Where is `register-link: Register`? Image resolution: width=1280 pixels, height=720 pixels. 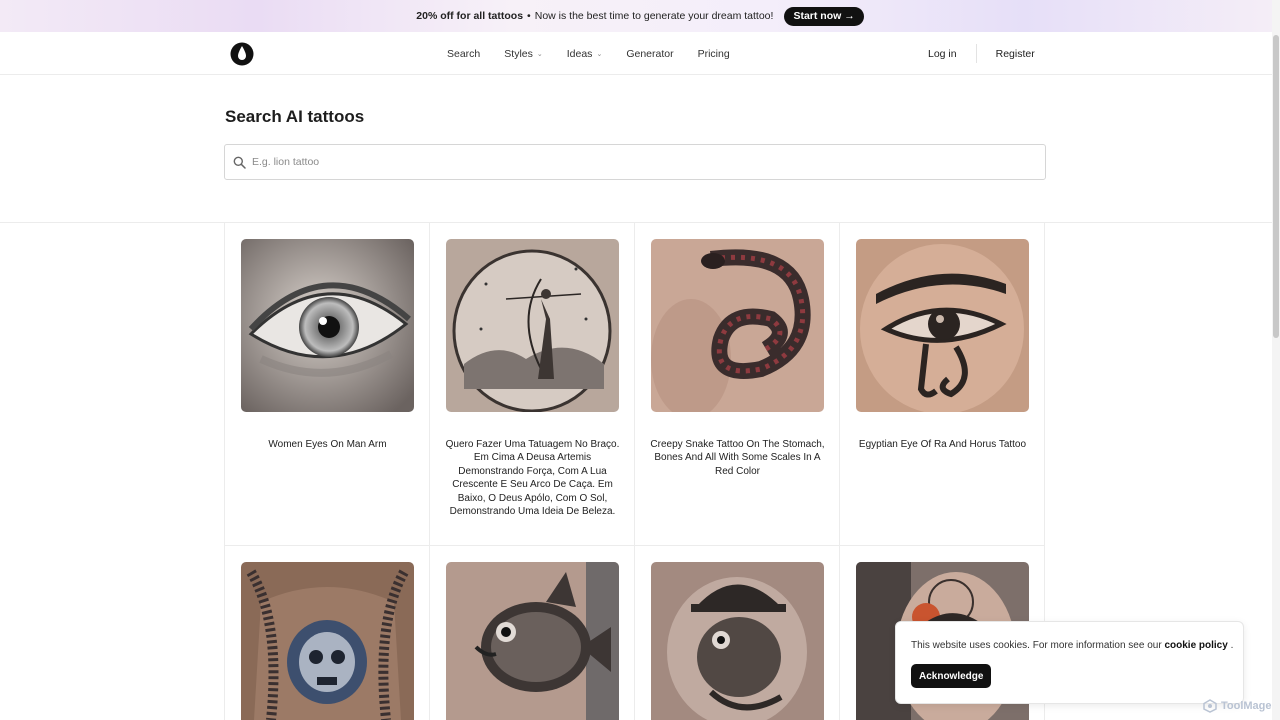
register-link: Register is located at coordinates (1015, 54).